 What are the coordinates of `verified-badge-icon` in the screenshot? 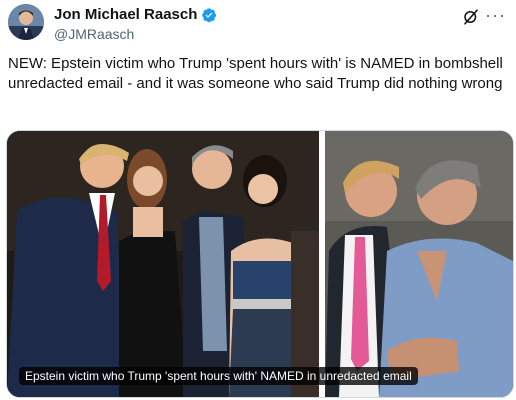 It's located at (209, 14).